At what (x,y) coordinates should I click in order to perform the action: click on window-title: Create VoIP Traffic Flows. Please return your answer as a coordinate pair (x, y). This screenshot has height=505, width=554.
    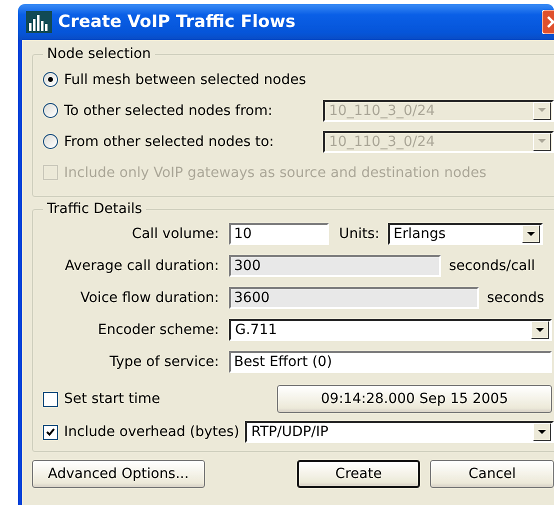
    Looking at the image, I should click on (177, 22).